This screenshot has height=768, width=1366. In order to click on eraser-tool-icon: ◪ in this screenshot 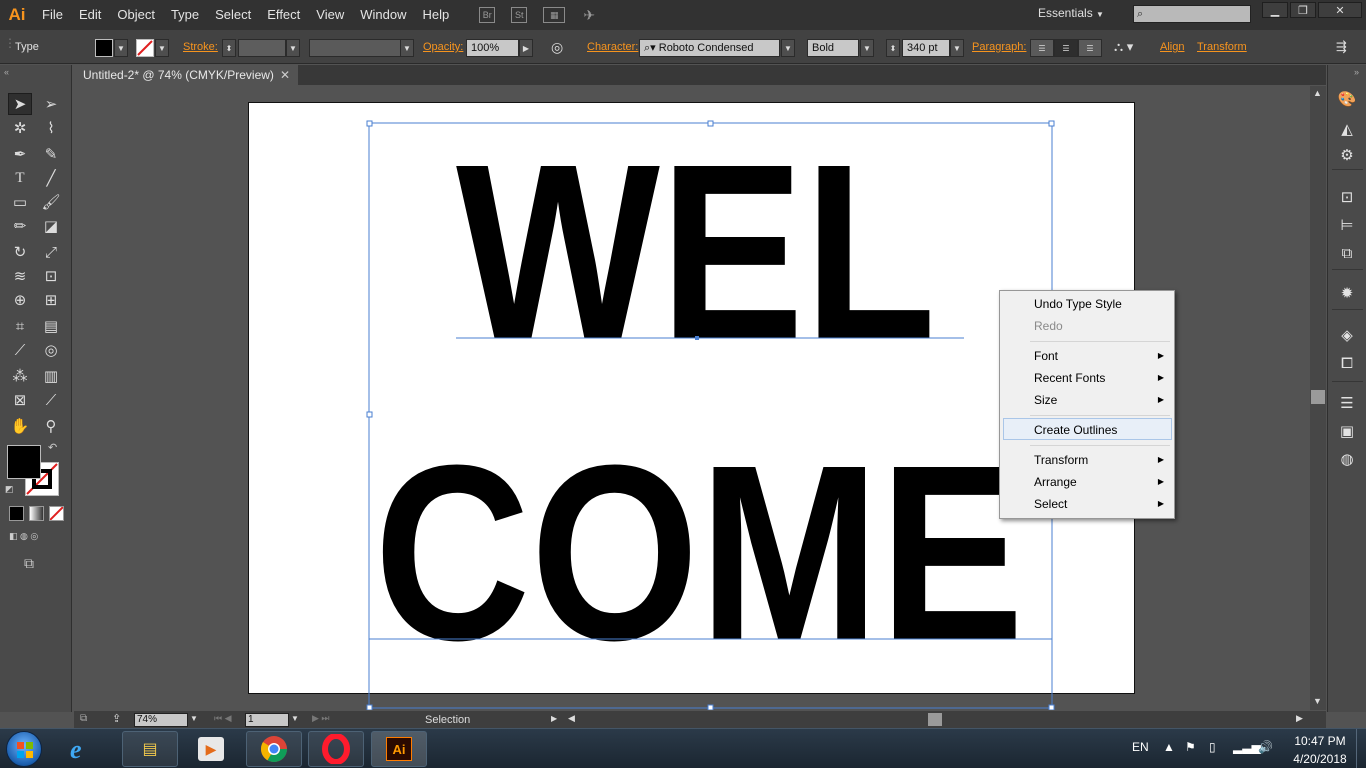, I will do `click(51, 226)`.